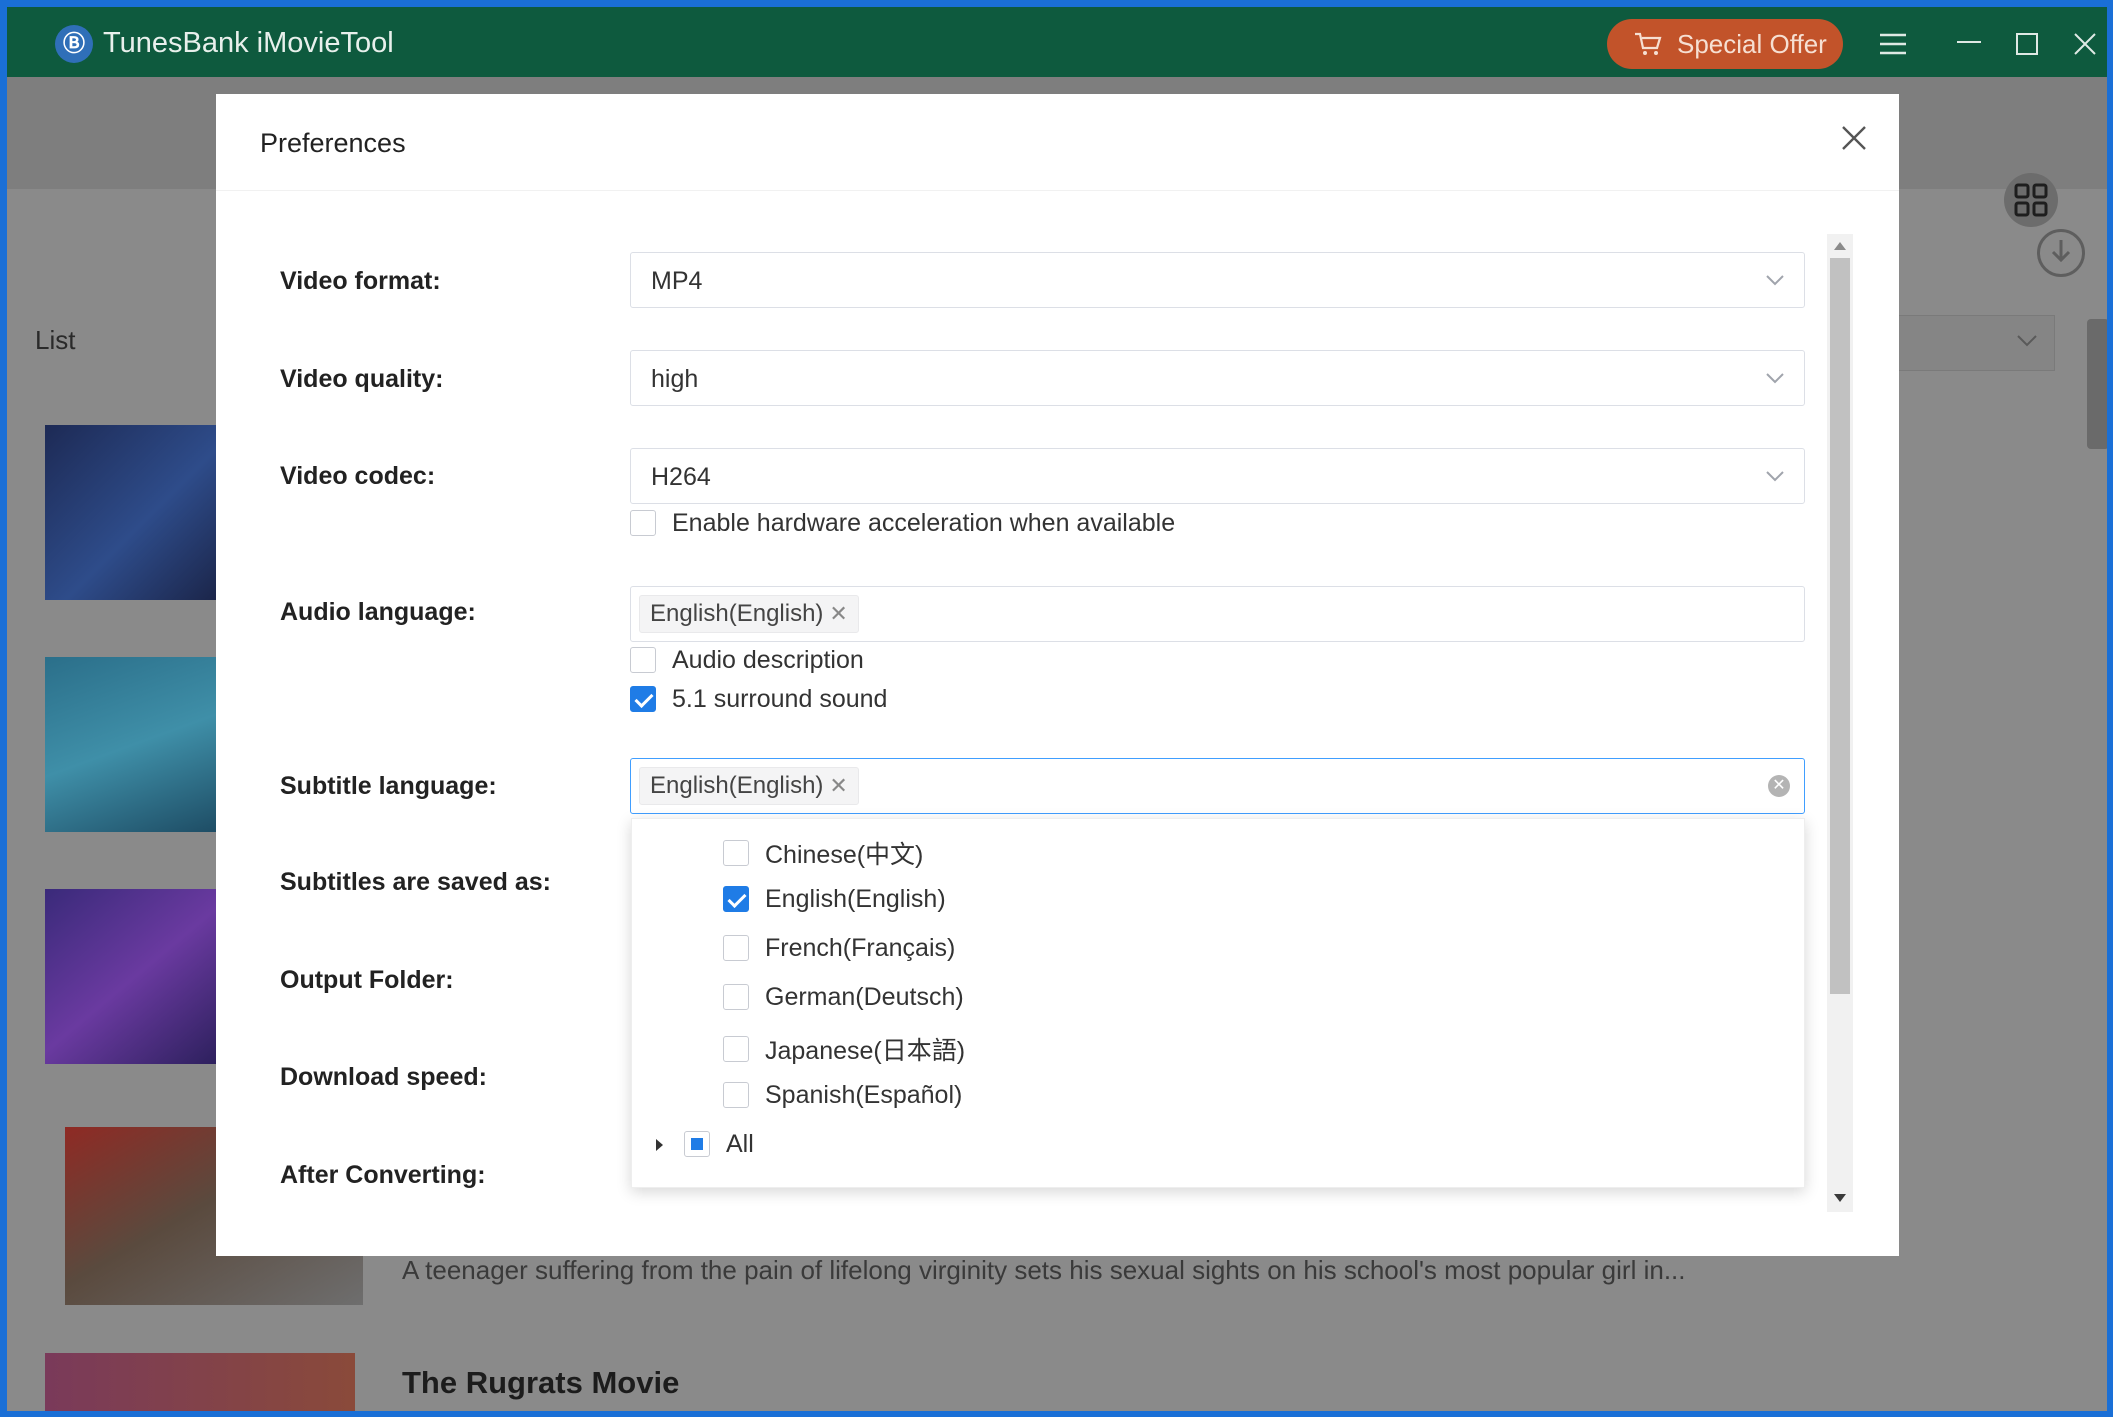 Image resolution: width=2113 pixels, height=1417 pixels. Describe the element at coordinates (1217, 614) in the screenshot. I see `audio-language-select: English(English) ✕` at that location.